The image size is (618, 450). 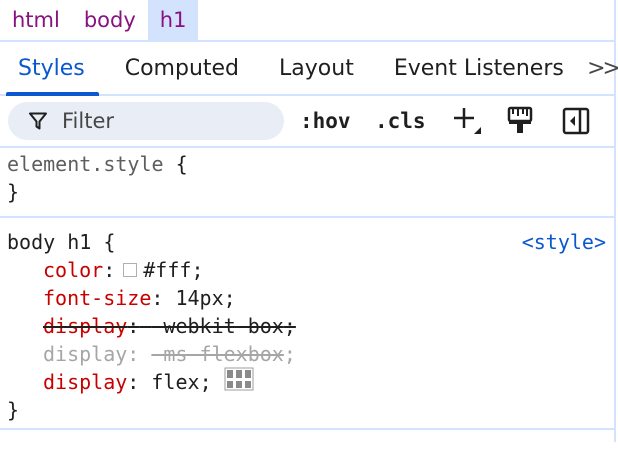 I want to click on tab-event-listeners: Event Listeners, so click(x=479, y=68).